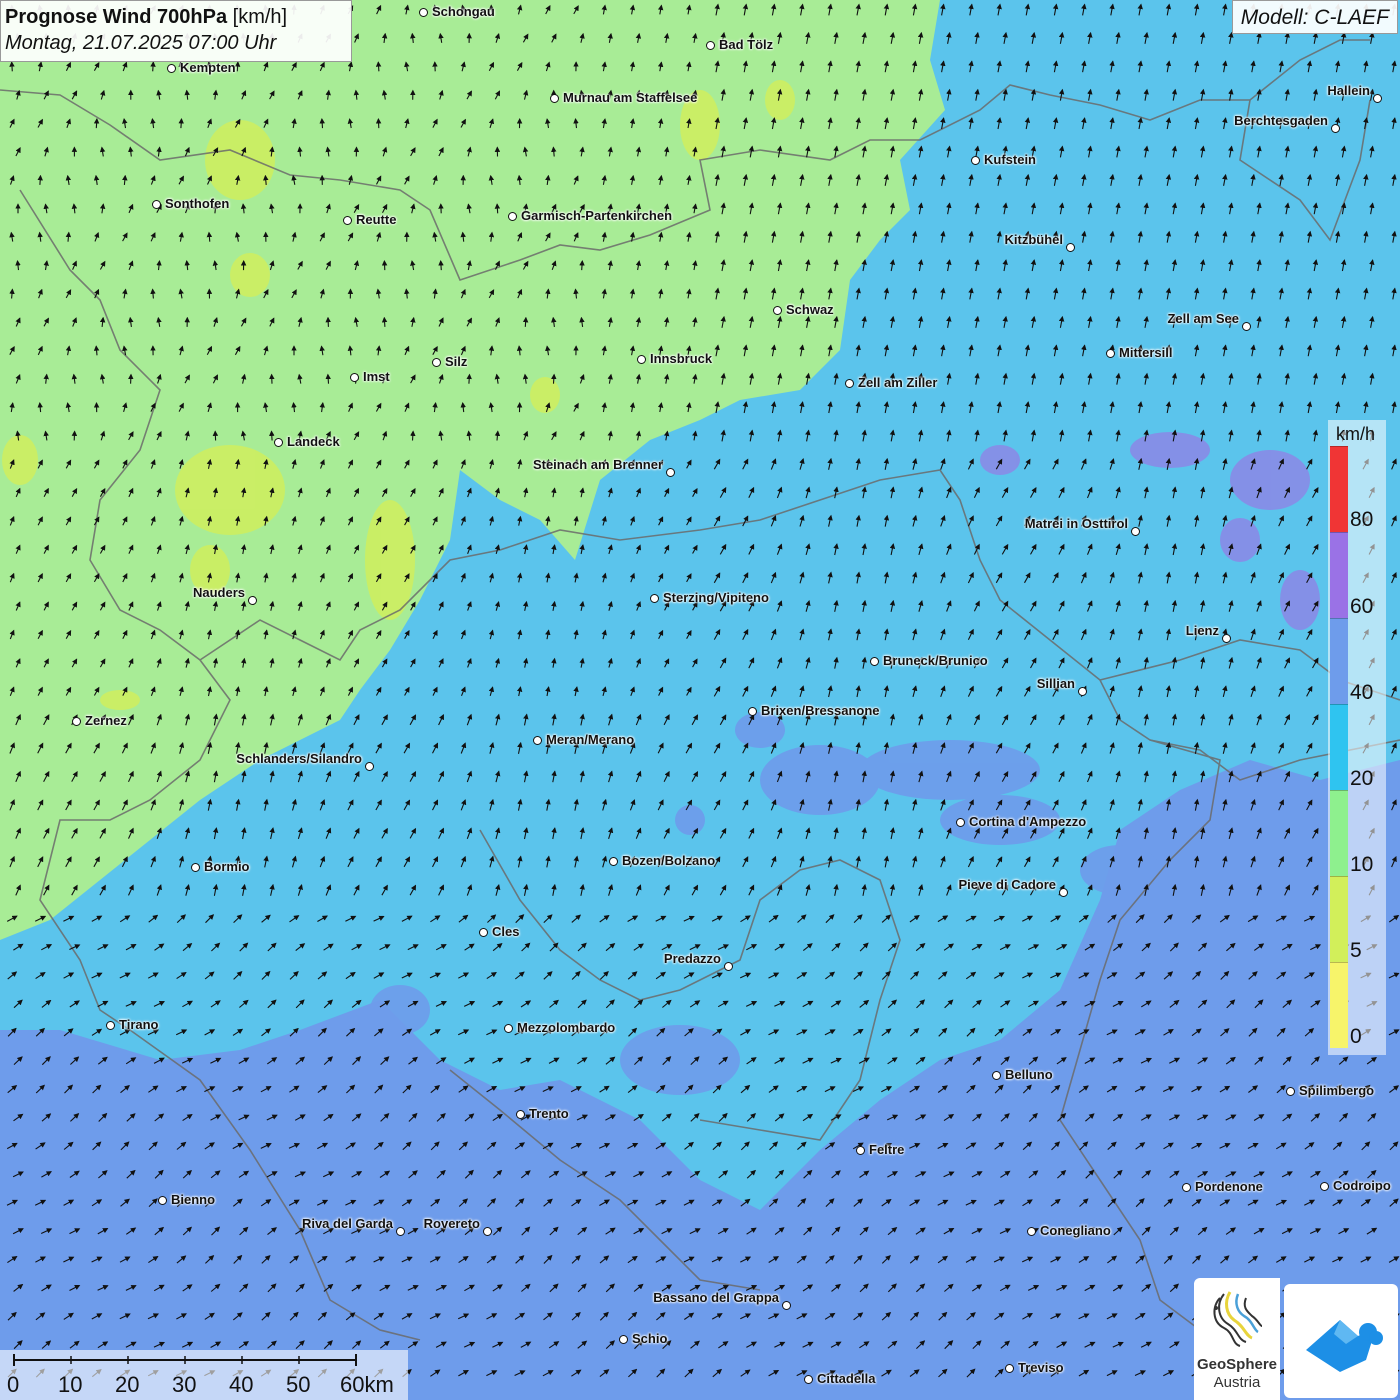 This screenshot has width=1400, height=1400. Describe the element at coordinates (456, 361) in the screenshot. I see `city-label: Silz` at that location.